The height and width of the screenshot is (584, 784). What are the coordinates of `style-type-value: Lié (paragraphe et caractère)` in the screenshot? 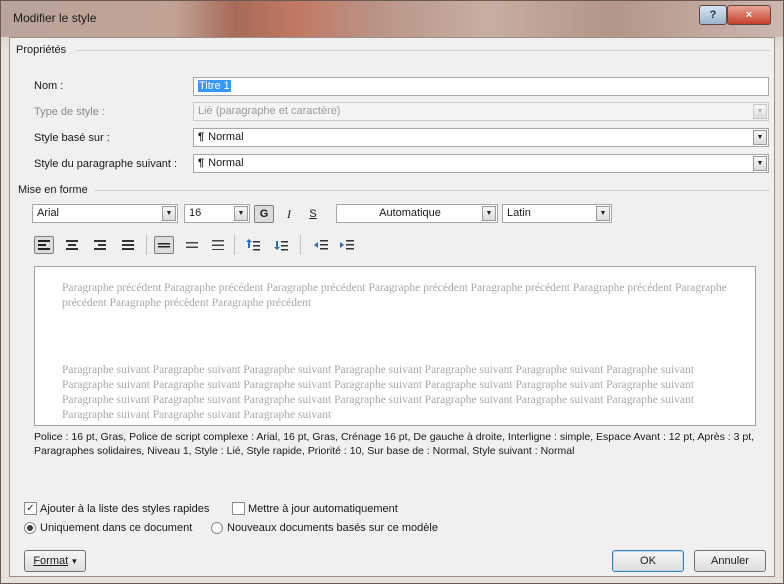 It's located at (269, 111).